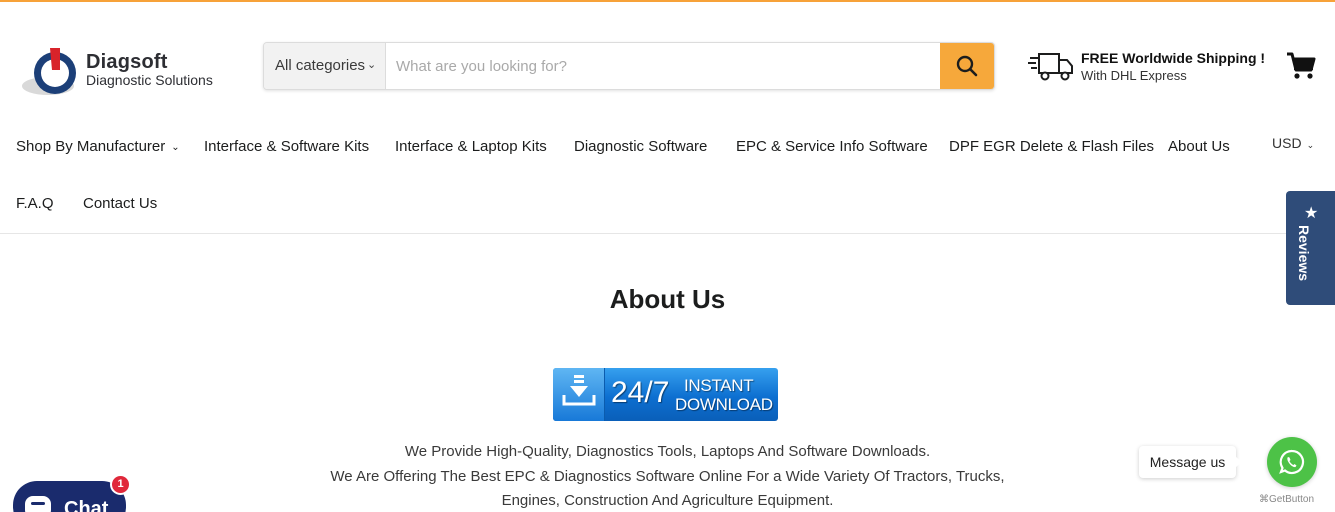 This screenshot has width=1335, height=512. Describe the element at coordinates (49, 71) in the screenshot. I see `logo-mark-icon` at that location.